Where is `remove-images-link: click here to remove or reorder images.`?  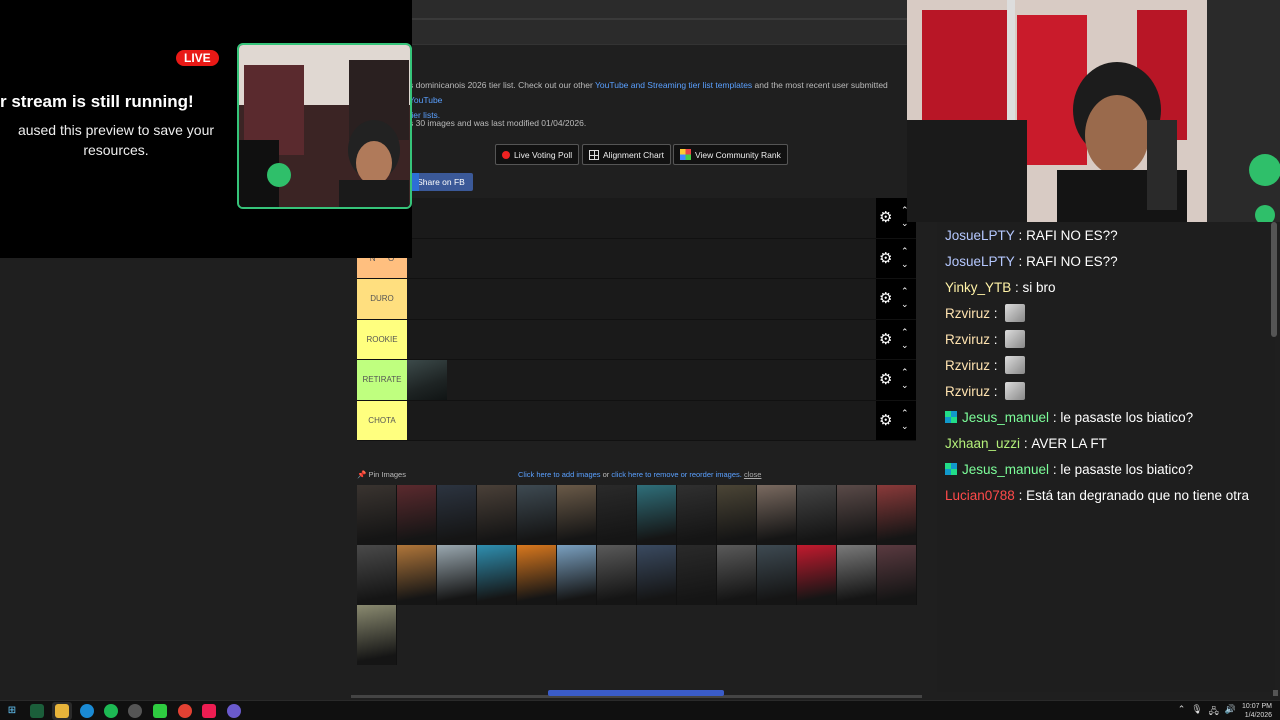
remove-images-link: click here to remove or reorder images. is located at coordinates (676, 474).